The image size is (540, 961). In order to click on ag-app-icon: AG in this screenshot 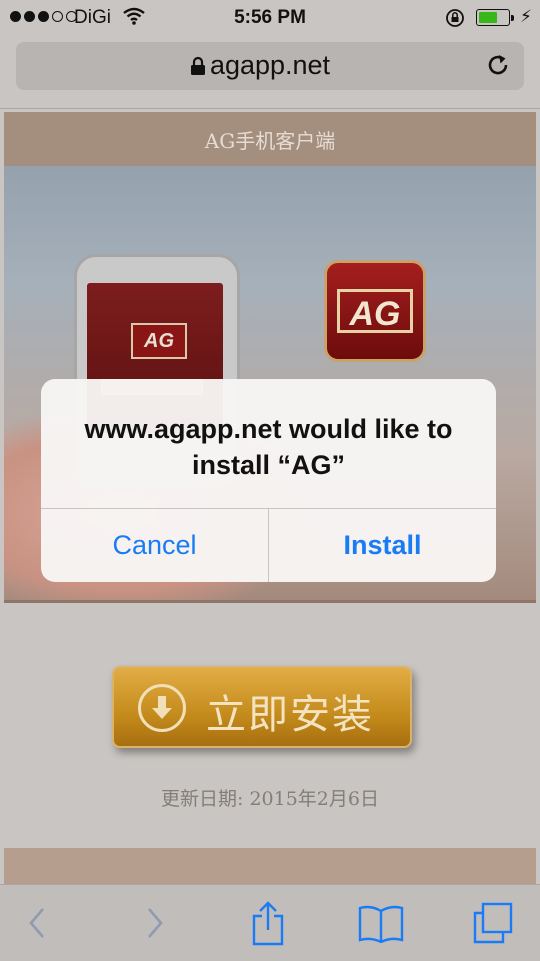, I will do `click(375, 311)`.